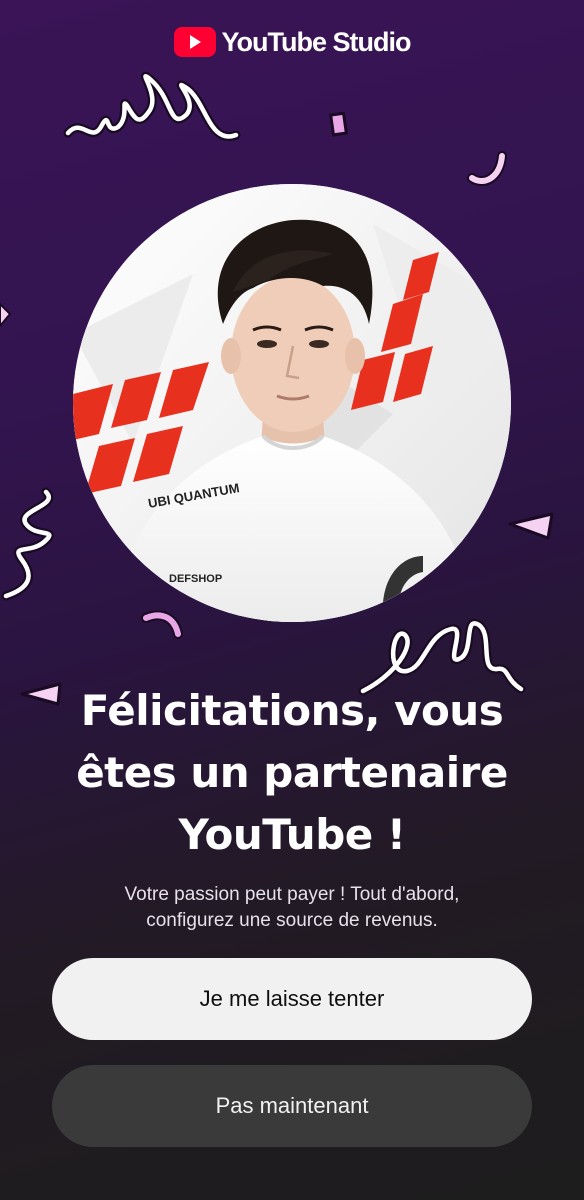 The image size is (584, 1200). I want to click on youtube-play-icon, so click(194, 42).